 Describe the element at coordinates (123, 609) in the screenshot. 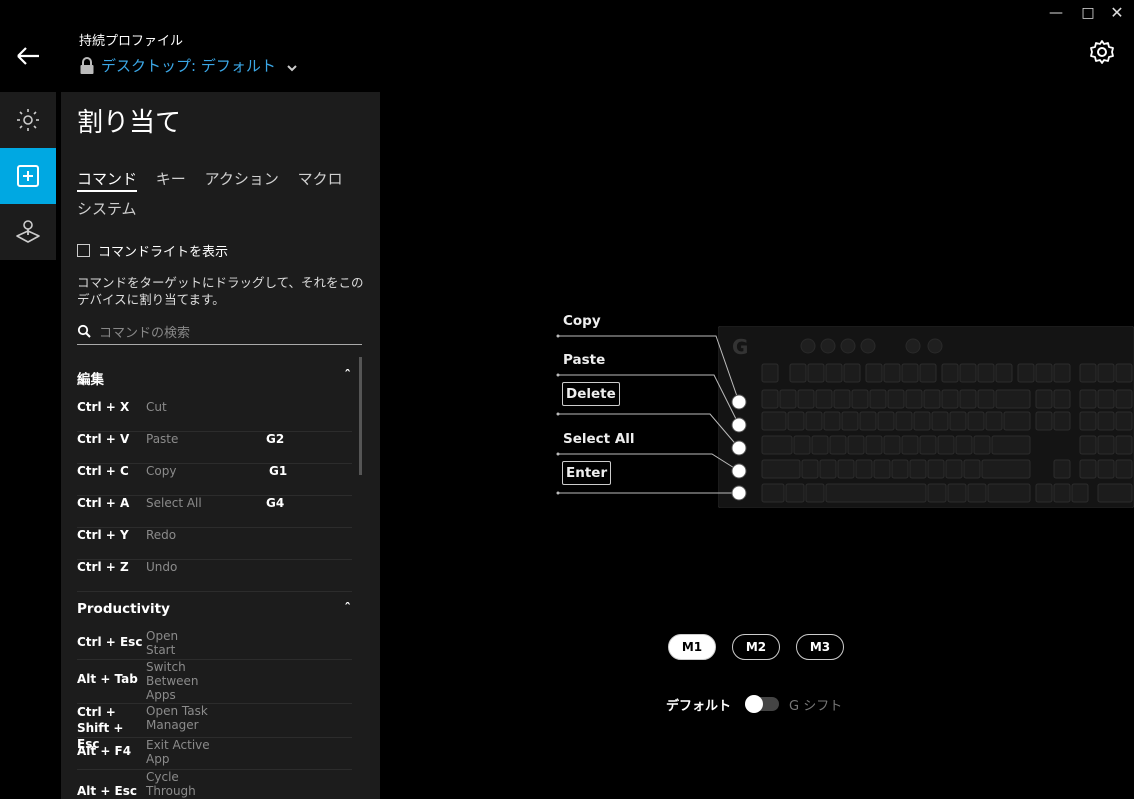

I see `section-title: Productivity` at that location.